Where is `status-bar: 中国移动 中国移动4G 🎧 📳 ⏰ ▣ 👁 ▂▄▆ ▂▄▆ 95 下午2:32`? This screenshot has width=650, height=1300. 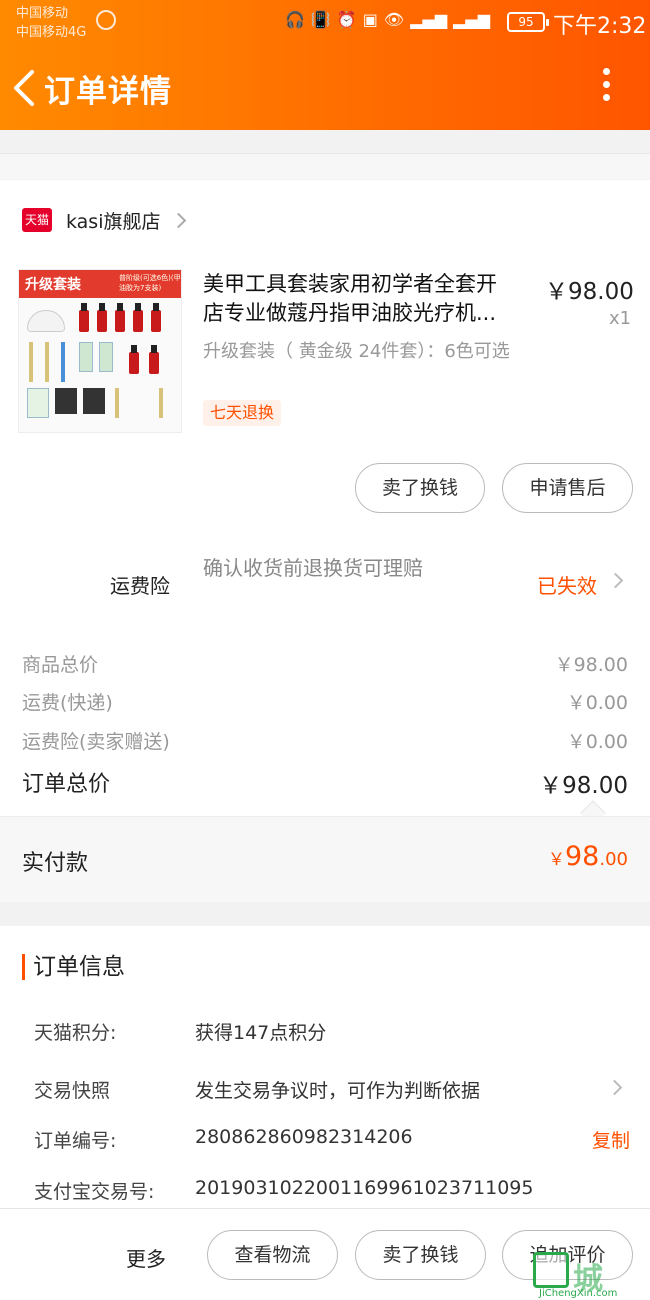
status-bar: 中国移动 中国移动4G 🎧 📳 ⏰ ▣ 👁 ▂▄▆ ▂▄▆ 95 下午2:32 is located at coordinates (325, 23).